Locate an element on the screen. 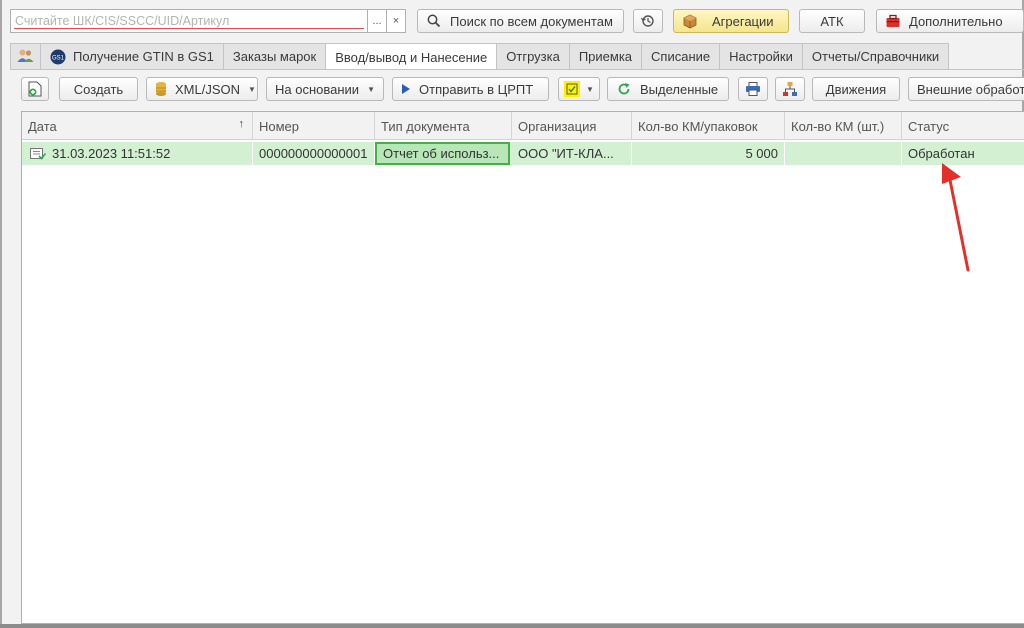 The height and width of the screenshot is (628, 1024). search-placeholder: Считайте ШК/CIS/SSCC/UID/Артикул is located at coordinates (122, 21).